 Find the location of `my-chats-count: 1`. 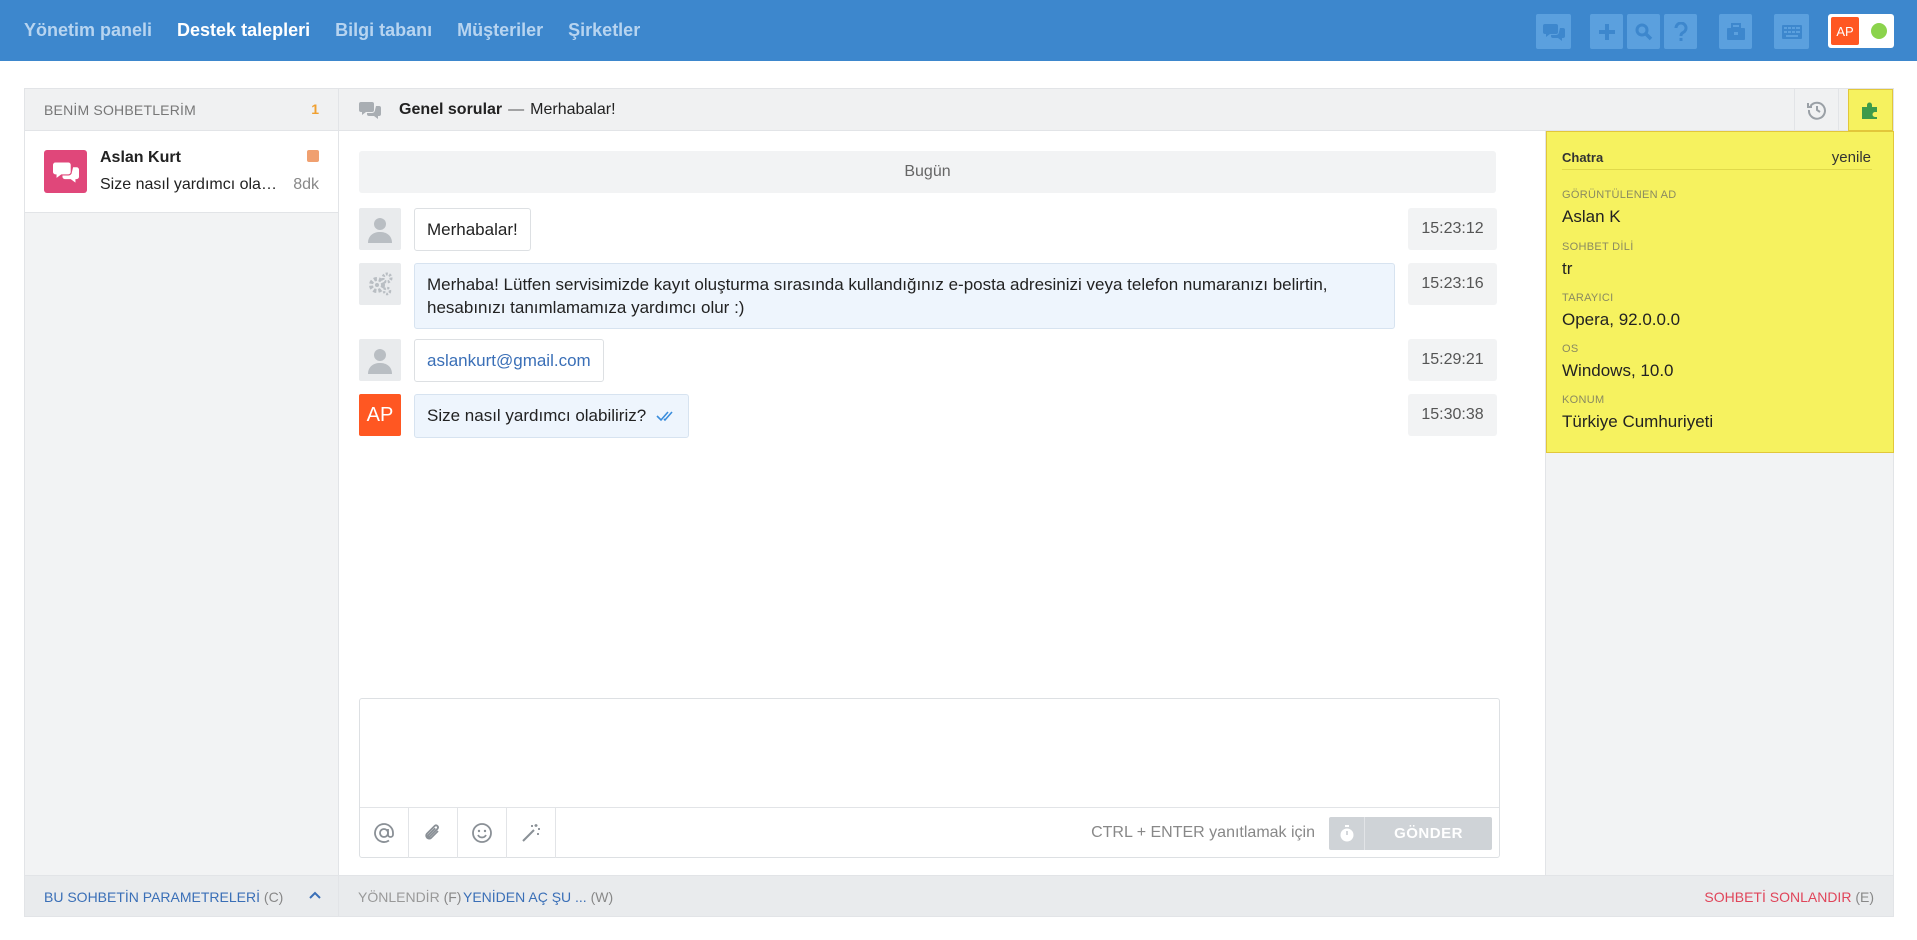

my-chats-count: 1 is located at coordinates (315, 109).